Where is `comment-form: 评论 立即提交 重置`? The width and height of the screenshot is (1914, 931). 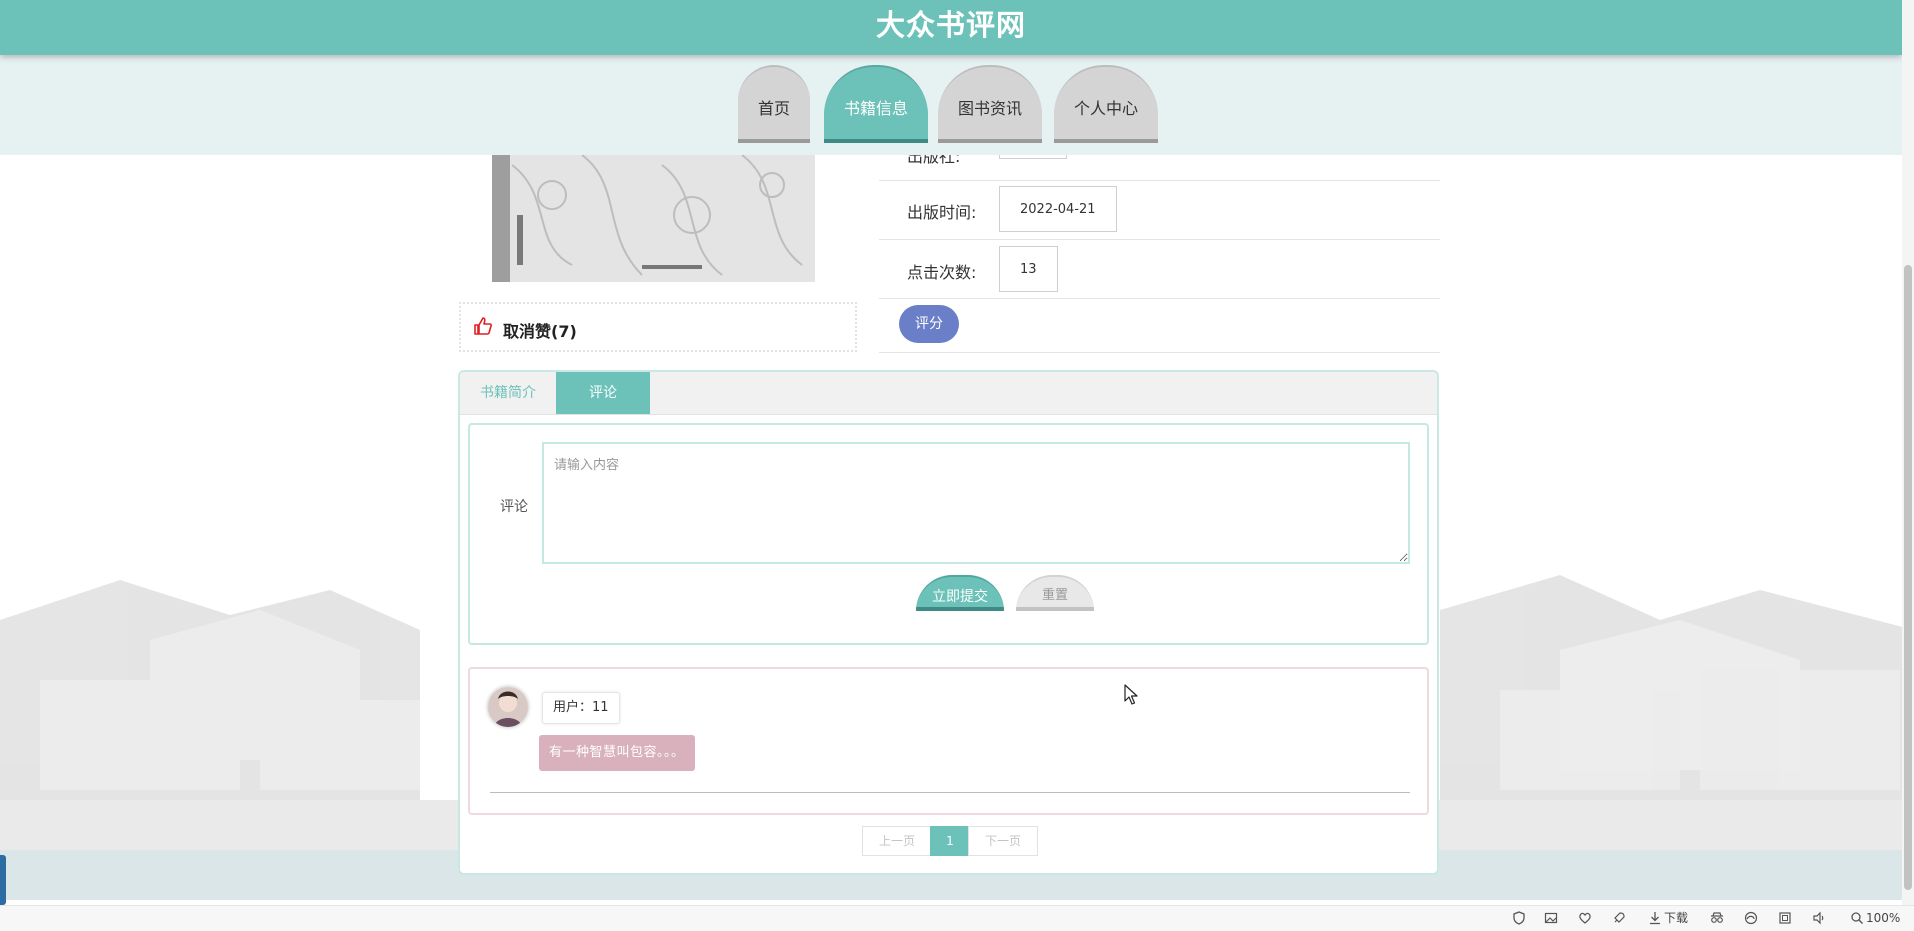 comment-form: 评论 立即提交 重置 is located at coordinates (948, 534).